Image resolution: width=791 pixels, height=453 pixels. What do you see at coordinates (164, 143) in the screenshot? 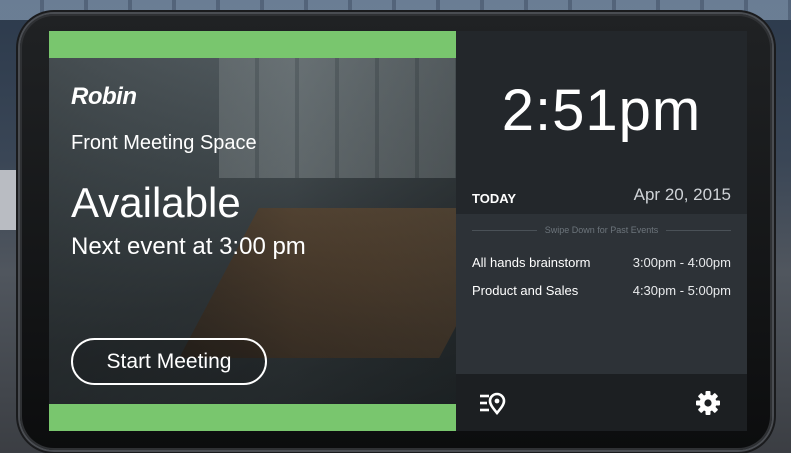
I see `room-name: Front Meeting Space` at bounding box center [164, 143].